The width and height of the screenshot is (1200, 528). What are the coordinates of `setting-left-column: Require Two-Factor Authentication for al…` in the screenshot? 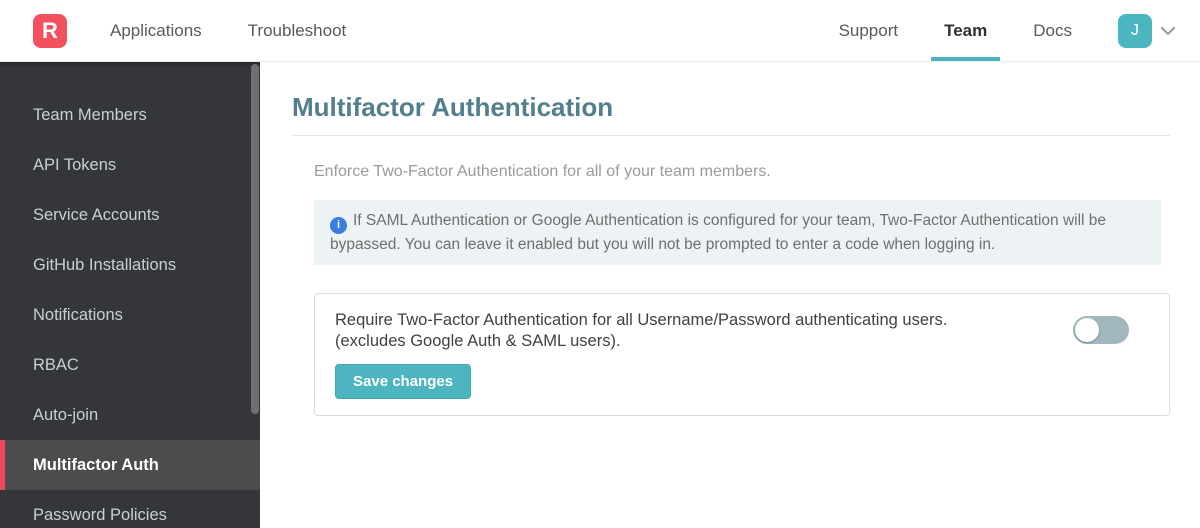 It's located at (641, 354).